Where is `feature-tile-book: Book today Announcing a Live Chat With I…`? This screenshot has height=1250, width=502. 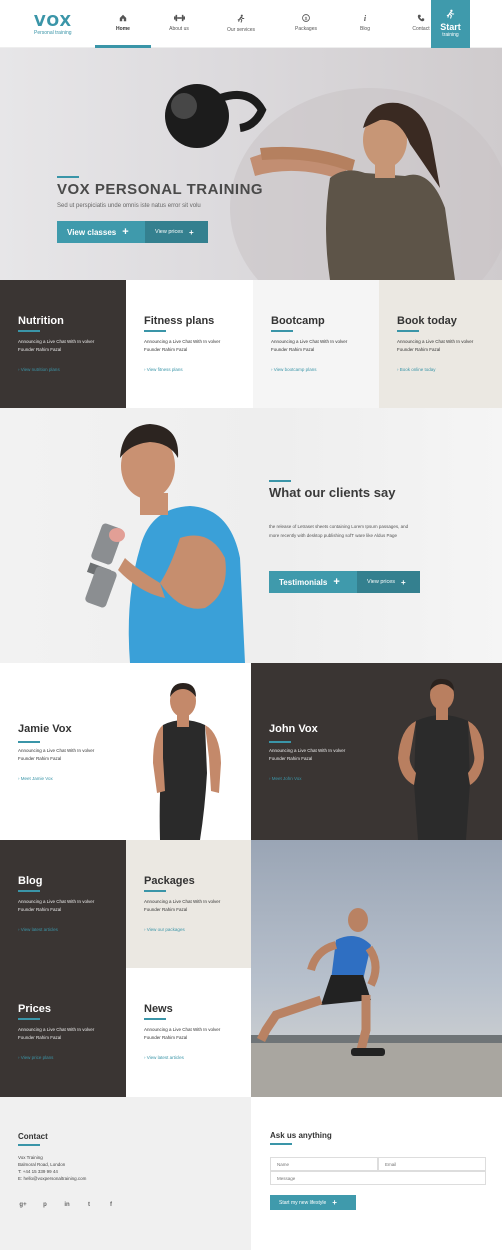 feature-tile-book: Book today Announcing a Live Chat With I… is located at coordinates (440, 344).